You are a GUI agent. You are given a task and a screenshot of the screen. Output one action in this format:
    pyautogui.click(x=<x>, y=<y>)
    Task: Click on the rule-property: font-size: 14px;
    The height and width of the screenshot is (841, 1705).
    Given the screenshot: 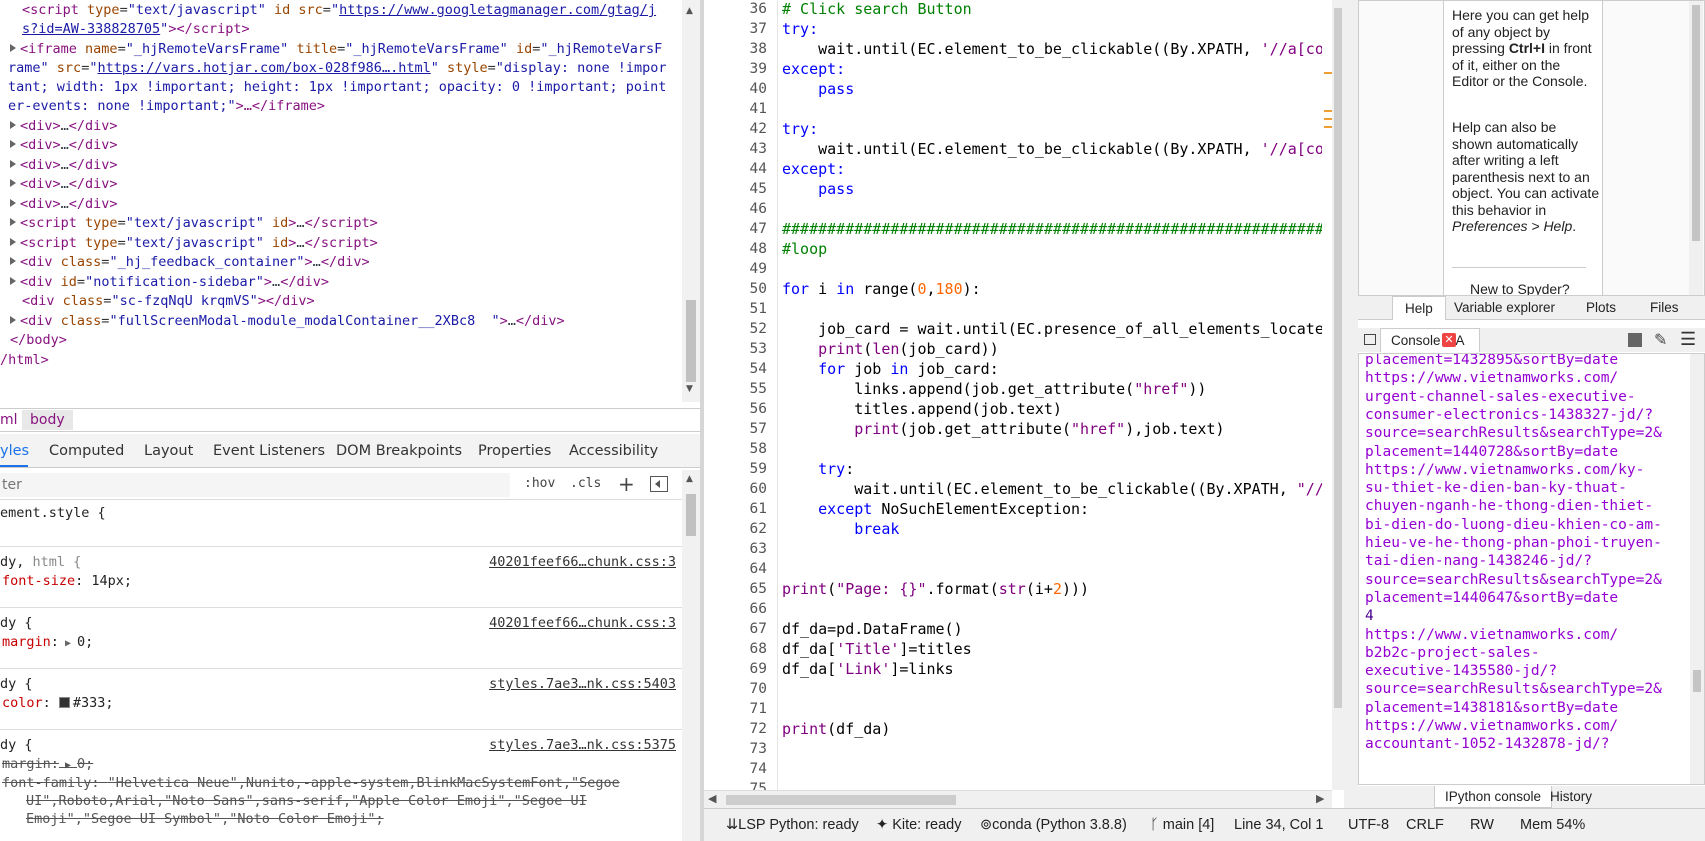 What is the action you would take?
    pyautogui.click(x=67, y=581)
    